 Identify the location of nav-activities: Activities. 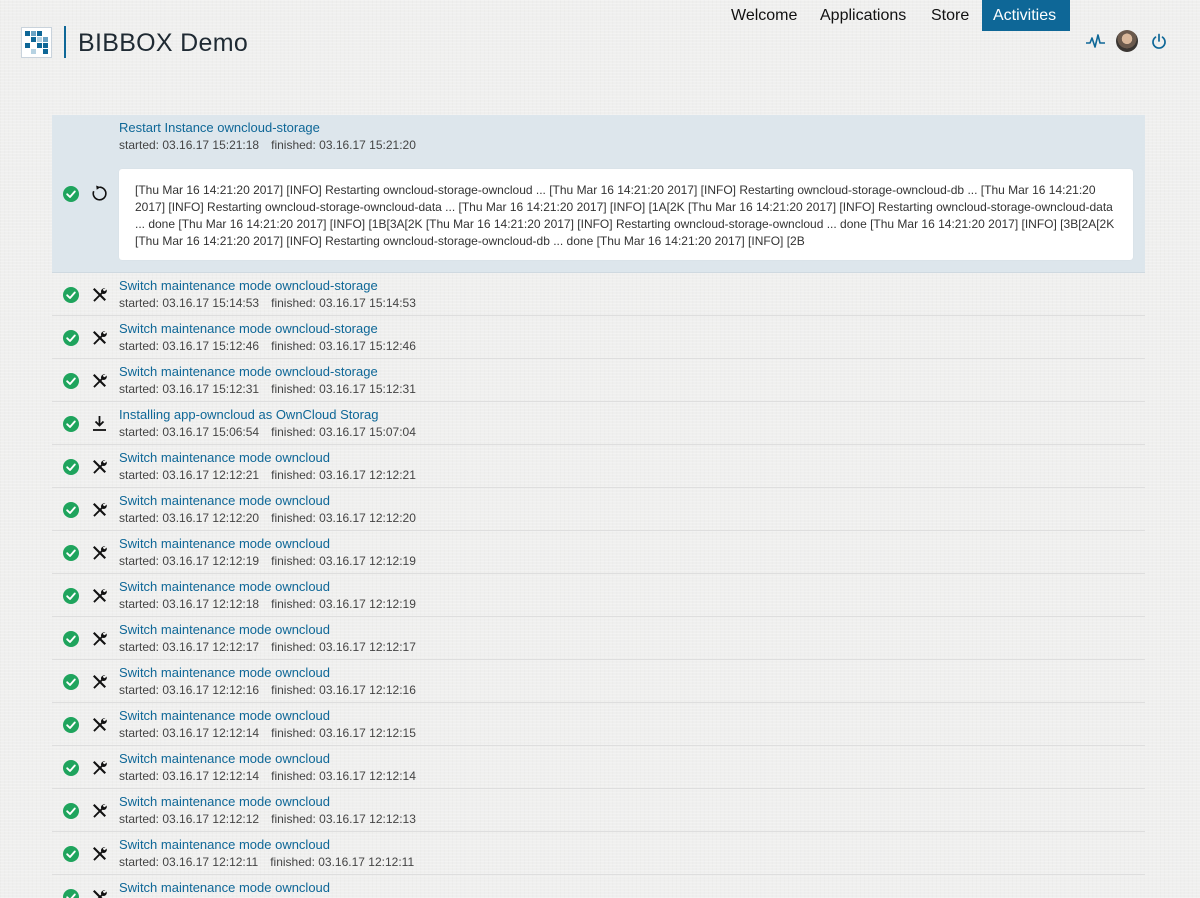
(1026, 15).